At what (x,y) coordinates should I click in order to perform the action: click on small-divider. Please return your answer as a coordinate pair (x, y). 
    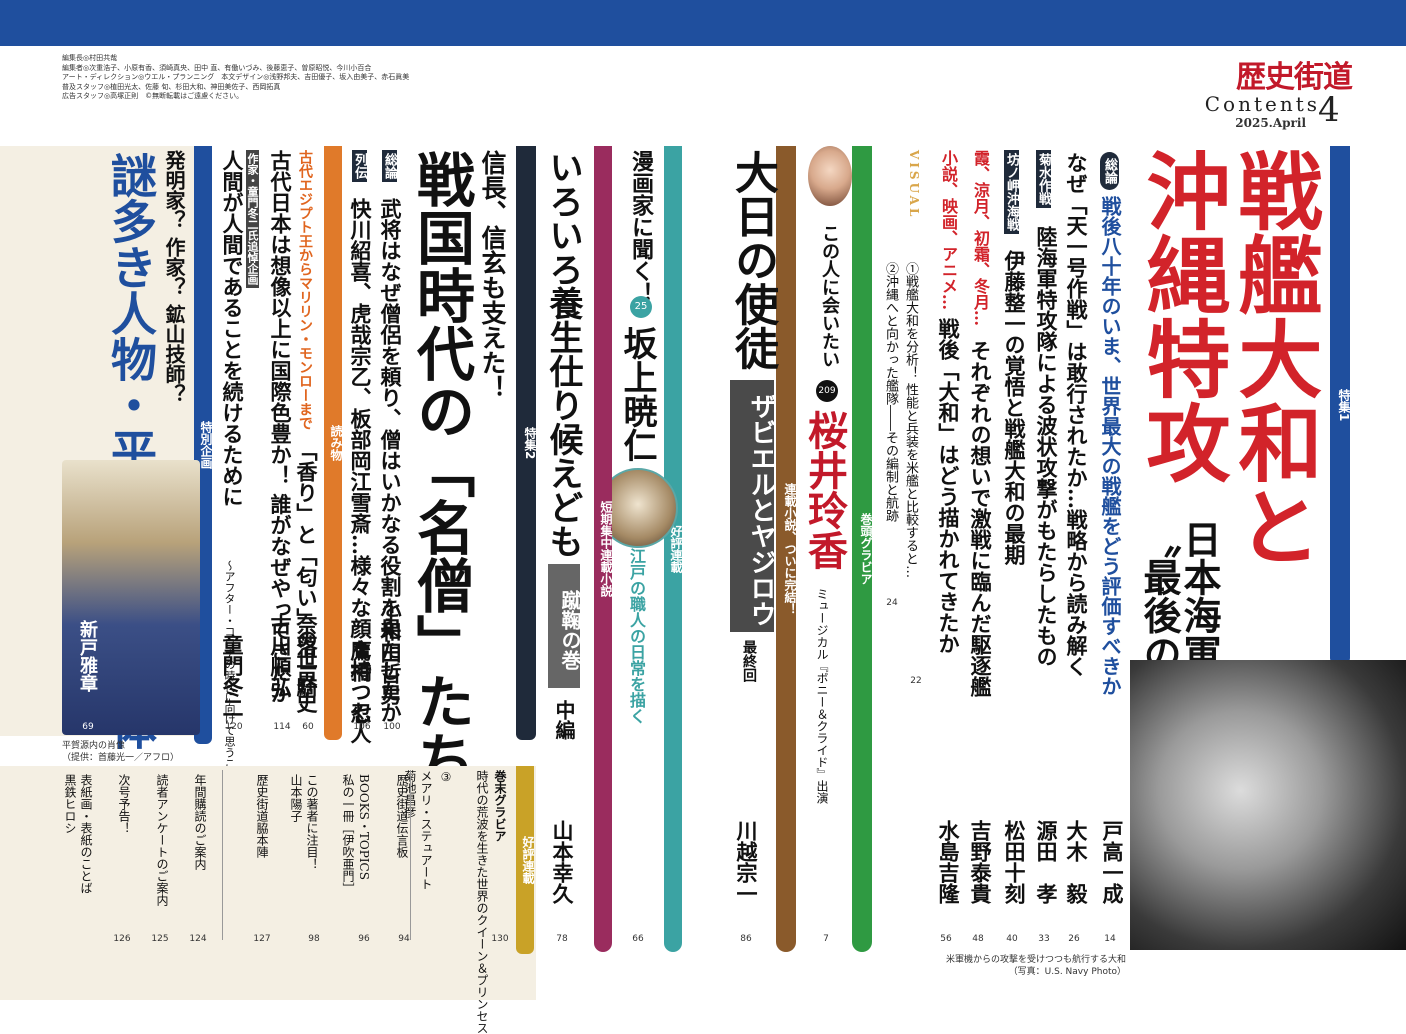
    Looking at the image, I should click on (410, 855).